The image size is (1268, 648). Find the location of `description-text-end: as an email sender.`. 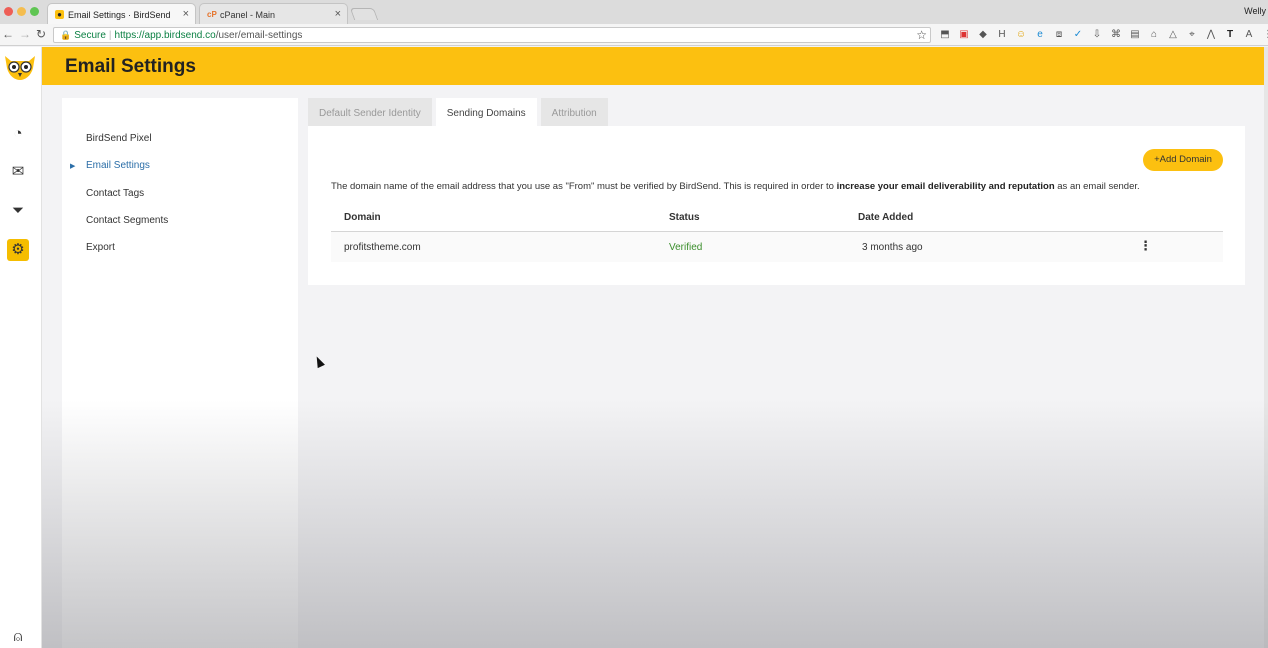

description-text-end: as an email sender. is located at coordinates (1098, 186).